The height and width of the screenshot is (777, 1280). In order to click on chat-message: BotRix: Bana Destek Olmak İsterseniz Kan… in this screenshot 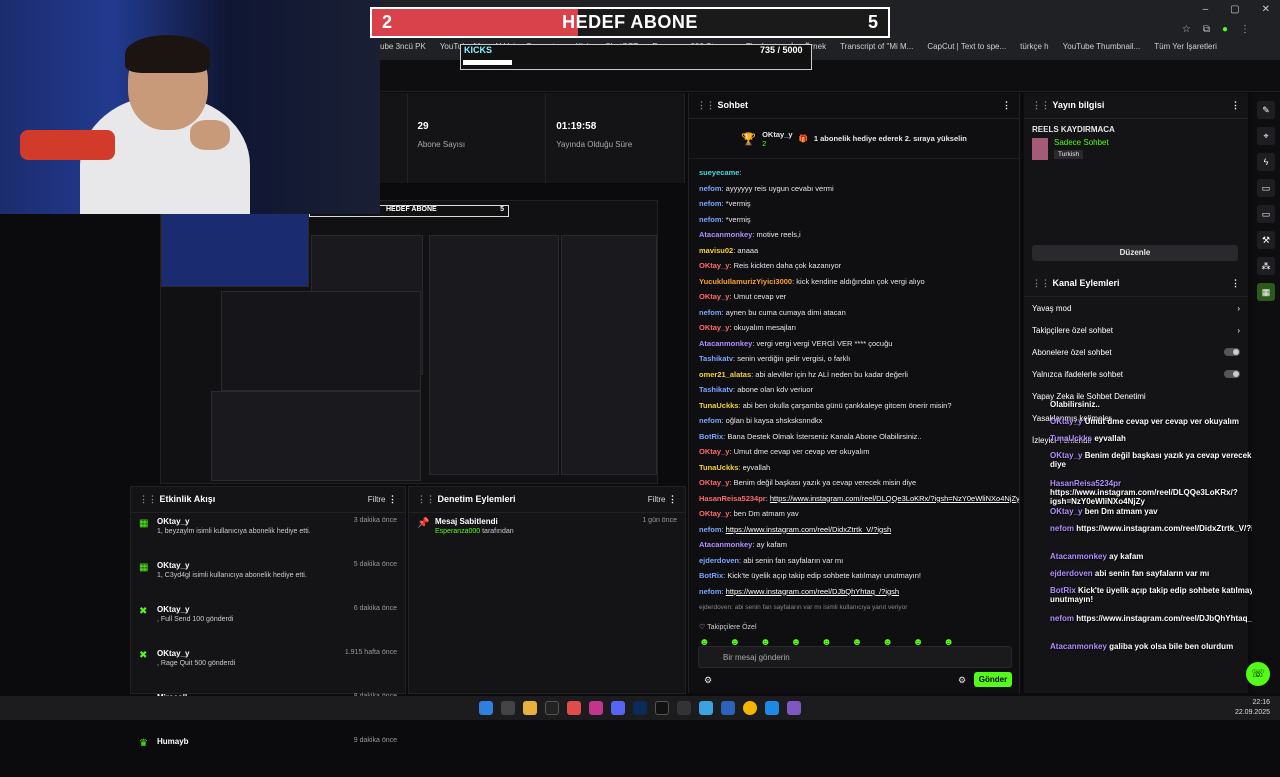, I will do `click(854, 437)`.